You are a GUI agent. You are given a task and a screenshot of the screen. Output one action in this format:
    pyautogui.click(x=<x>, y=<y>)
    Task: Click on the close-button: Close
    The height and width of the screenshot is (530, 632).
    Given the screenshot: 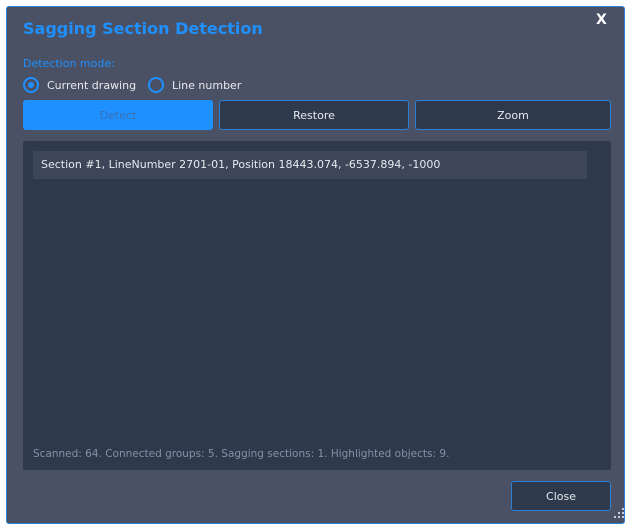 What is the action you would take?
    pyautogui.click(x=561, y=496)
    